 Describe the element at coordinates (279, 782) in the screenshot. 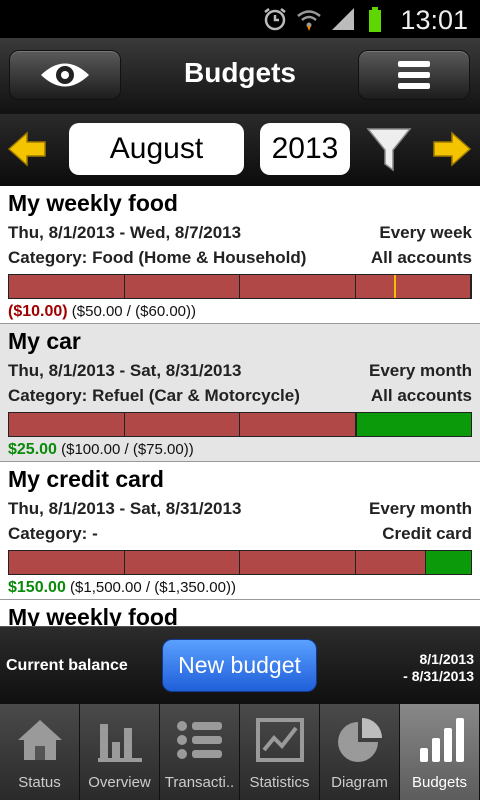

I see `tab-label: Statistics` at that location.